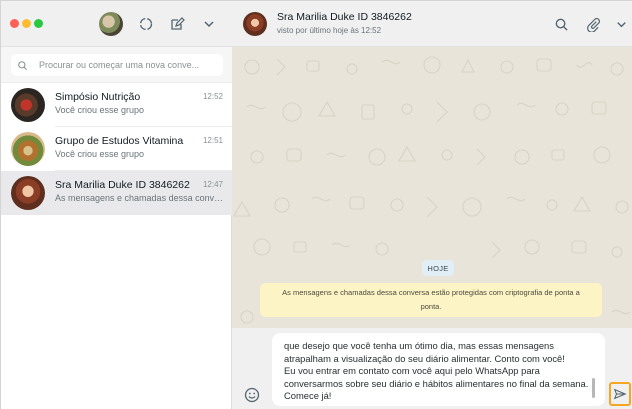 The width and height of the screenshot is (632, 409). Describe the element at coordinates (255, 24) in the screenshot. I see `contact-avatar` at that location.